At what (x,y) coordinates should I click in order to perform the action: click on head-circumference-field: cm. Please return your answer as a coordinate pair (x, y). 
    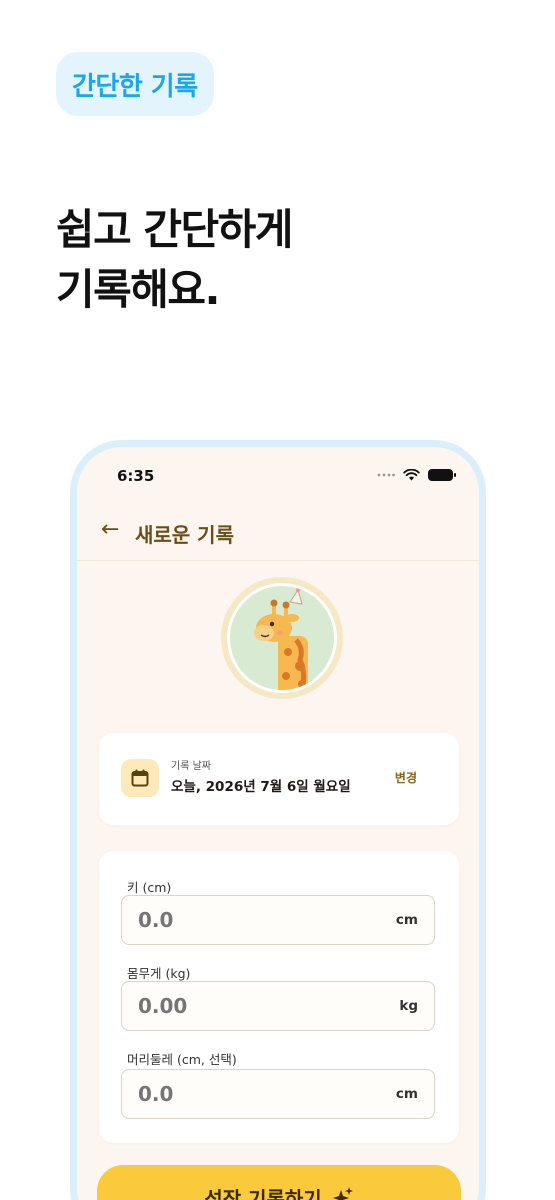
    Looking at the image, I should click on (278, 1094).